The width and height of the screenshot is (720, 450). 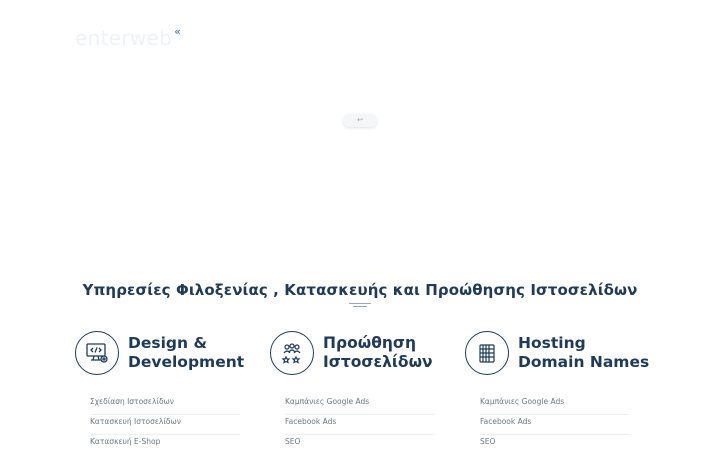 What do you see at coordinates (292, 353) in the screenshot?
I see `team-icon` at bounding box center [292, 353].